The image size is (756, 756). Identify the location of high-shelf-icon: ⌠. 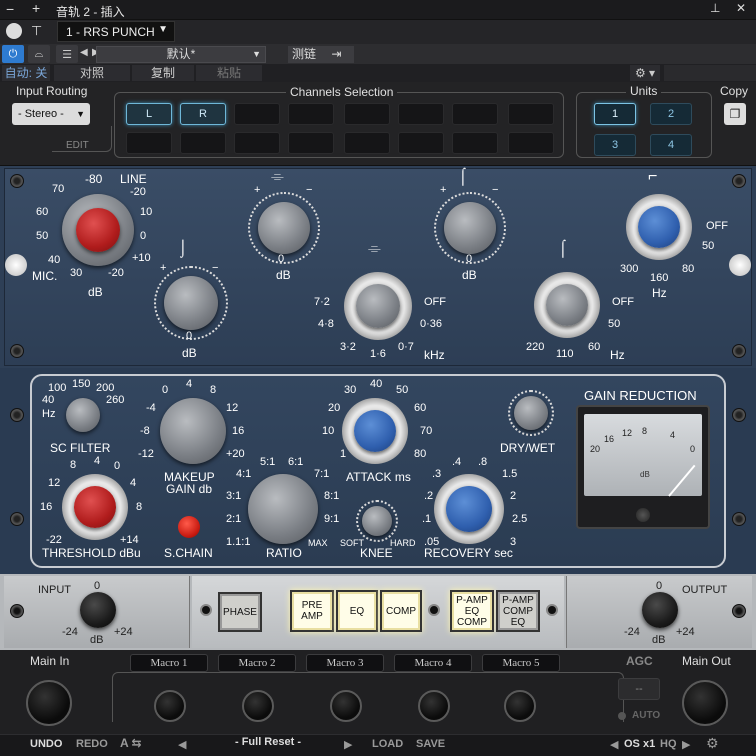
(463, 176).